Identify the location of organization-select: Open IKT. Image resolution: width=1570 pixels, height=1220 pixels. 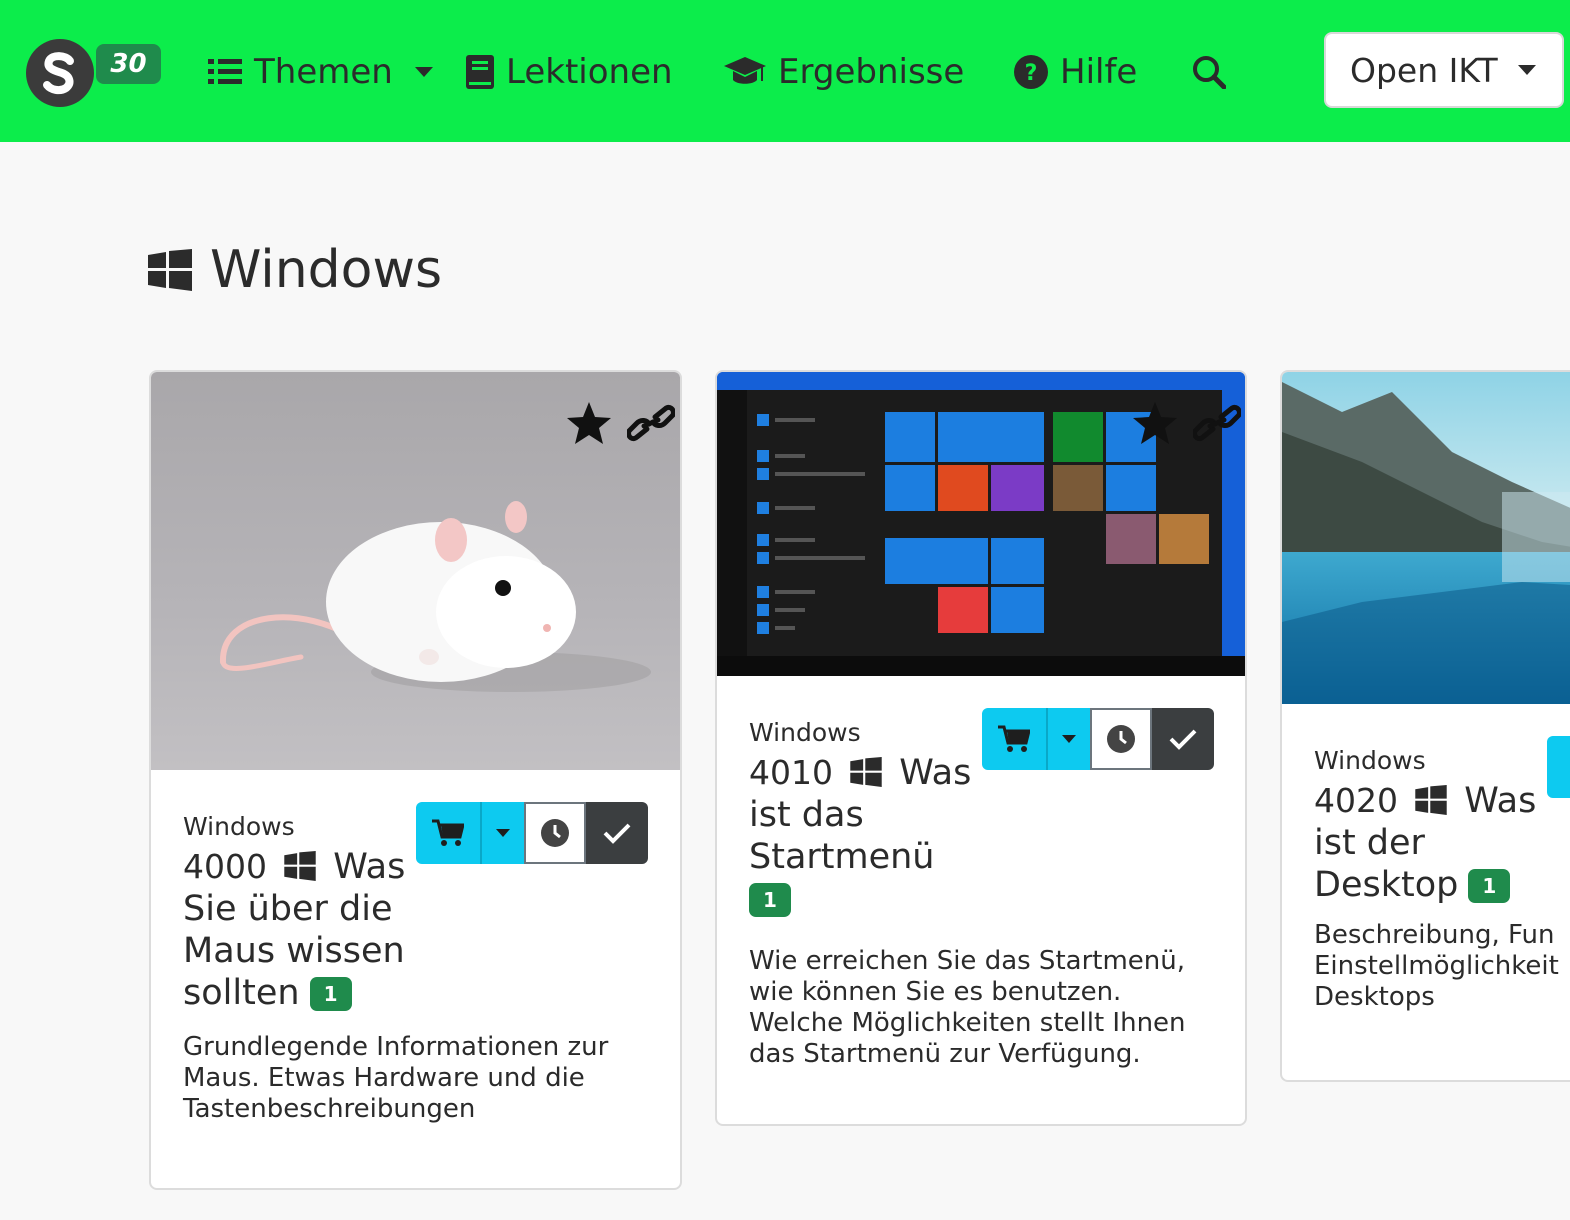
(1444, 70).